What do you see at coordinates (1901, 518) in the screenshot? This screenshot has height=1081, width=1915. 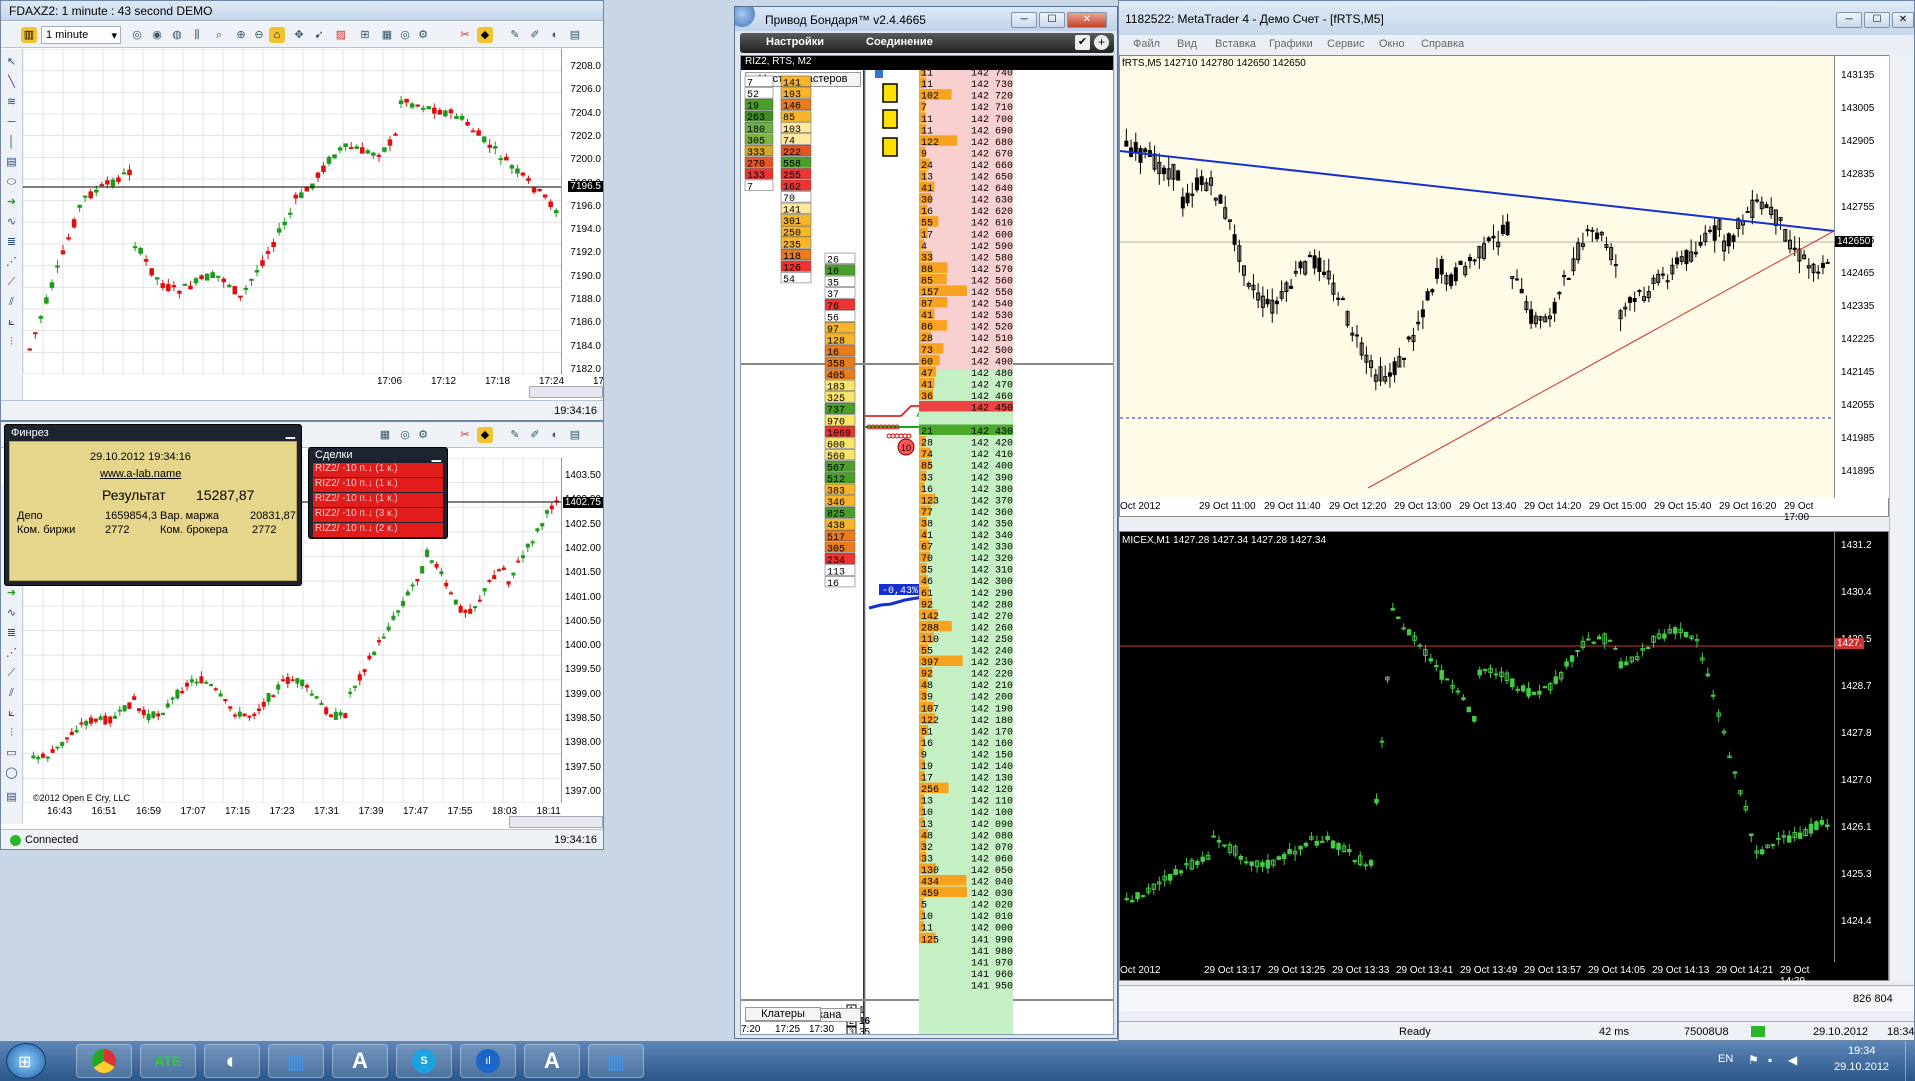 I see `mt4-scroll-right` at bounding box center [1901, 518].